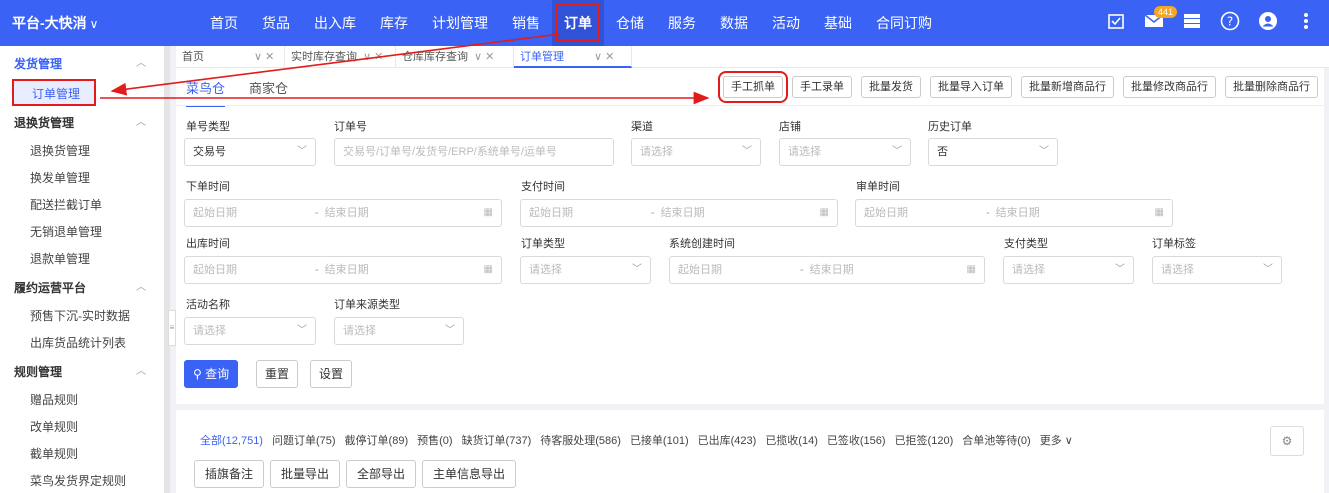 Image resolution: width=1329 pixels, height=493 pixels. What do you see at coordinates (250, 152) in the screenshot?
I see `order-no-type-select: 交易号 ﹀` at bounding box center [250, 152].